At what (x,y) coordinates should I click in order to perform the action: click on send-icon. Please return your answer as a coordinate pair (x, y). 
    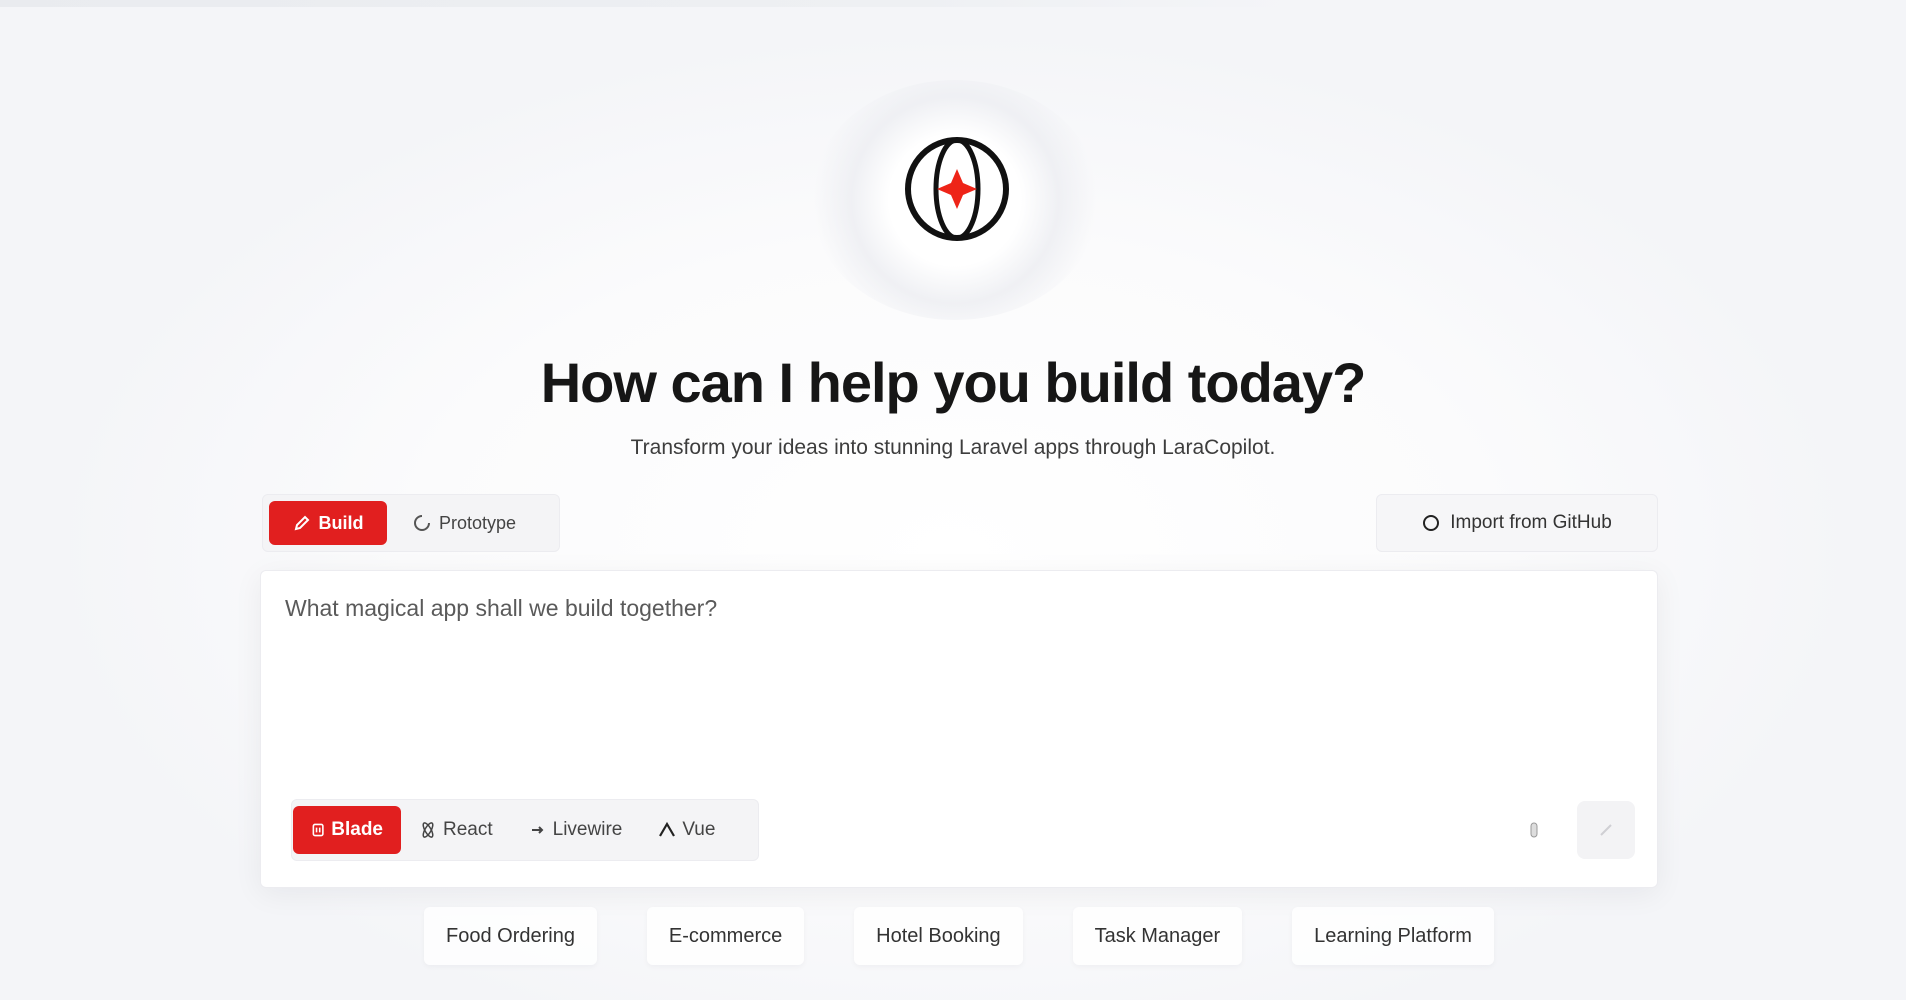
    Looking at the image, I should click on (1606, 830).